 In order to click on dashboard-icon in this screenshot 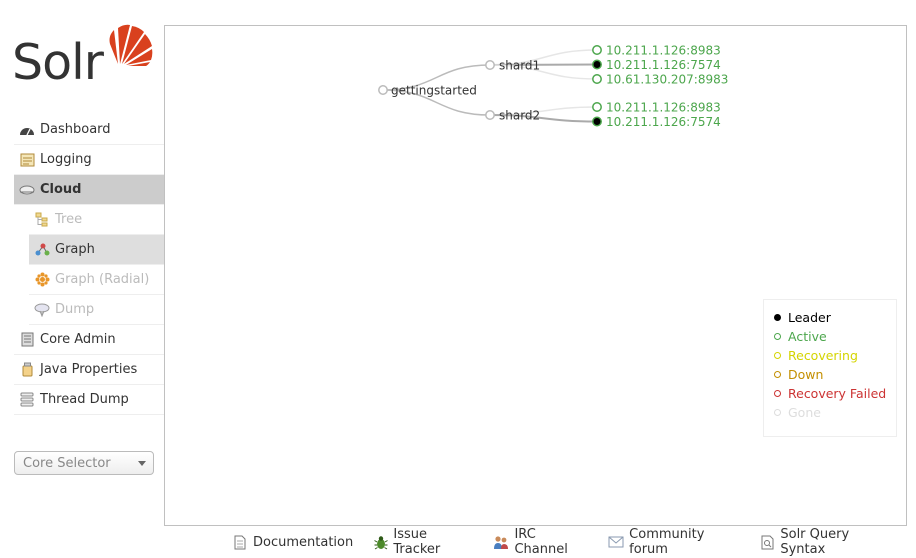, I will do `click(27, 130)`.